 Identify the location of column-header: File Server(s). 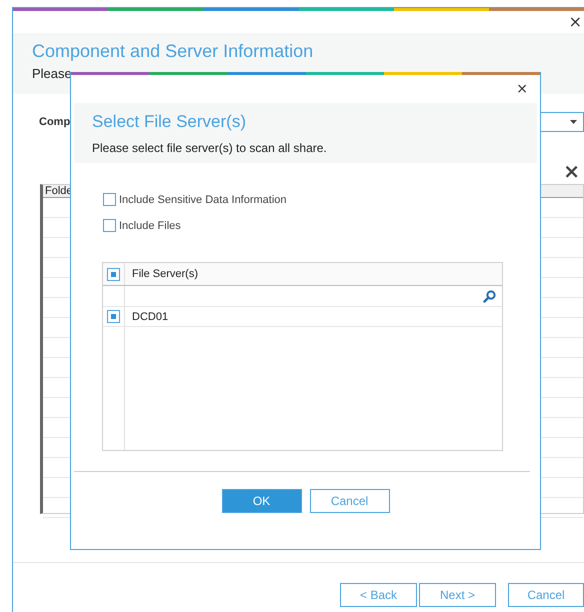
(164, 274).